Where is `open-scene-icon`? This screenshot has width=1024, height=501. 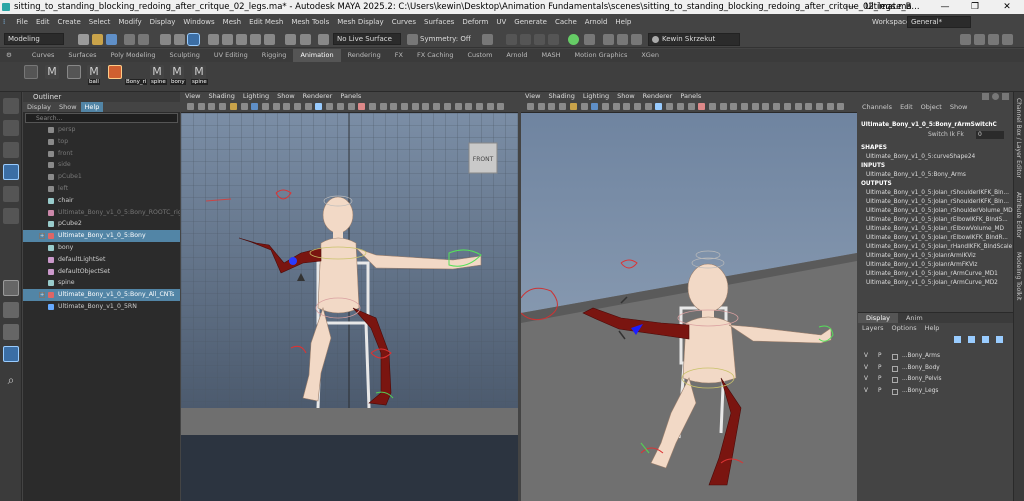
open-scene-icon is located at coordinates (97, 39).